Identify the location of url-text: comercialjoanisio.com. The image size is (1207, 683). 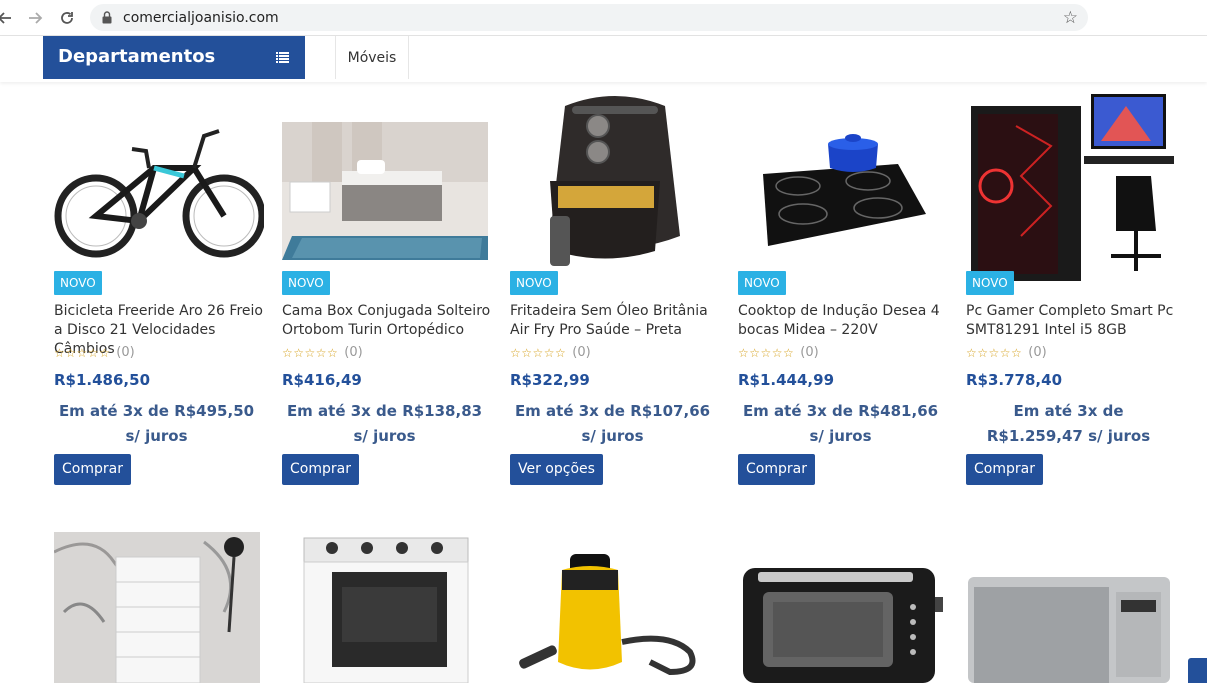
(201, 18).